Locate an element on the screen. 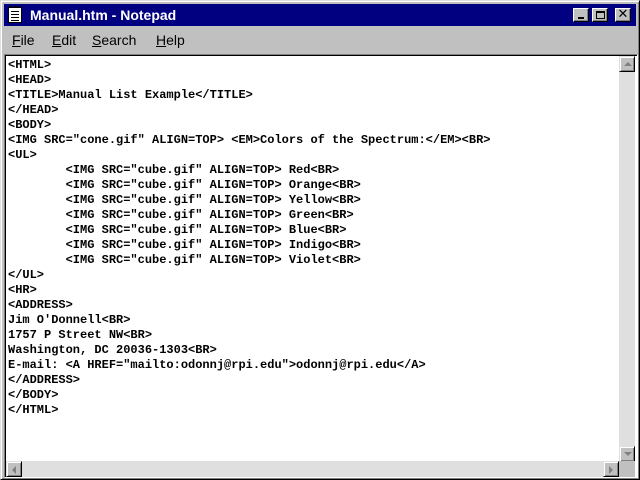  menu-file: File is located at coordinates (23, 40).